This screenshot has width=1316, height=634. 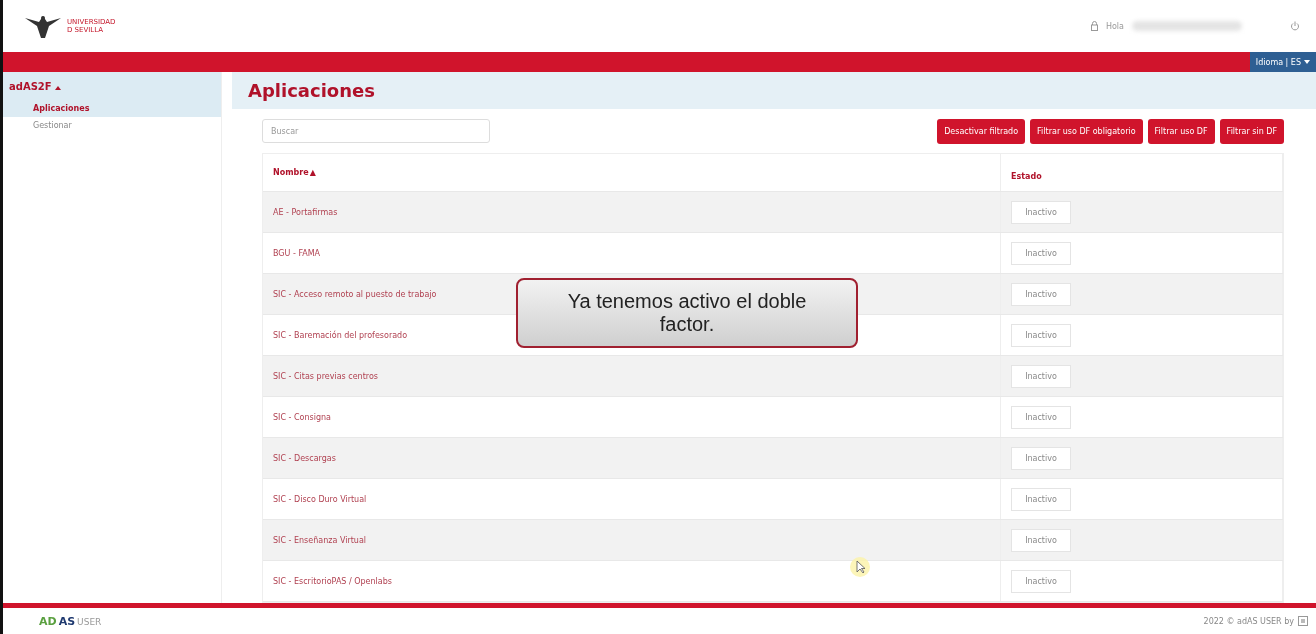 What do you see at coordinates (325, 376) in the screenshot?
I see `application-name: SIC - Citas previas centros` at bounding box center [325, 376].